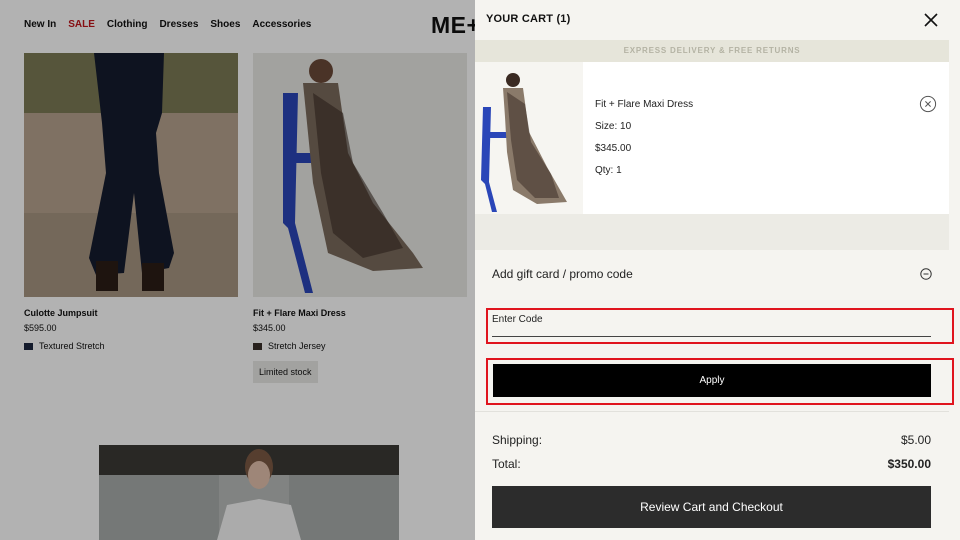 This screenshot has width=960, height=540. I want to click on delivery-banner: EXPRESS DELIVERY & FREE RETURNS, so click(712, 51).